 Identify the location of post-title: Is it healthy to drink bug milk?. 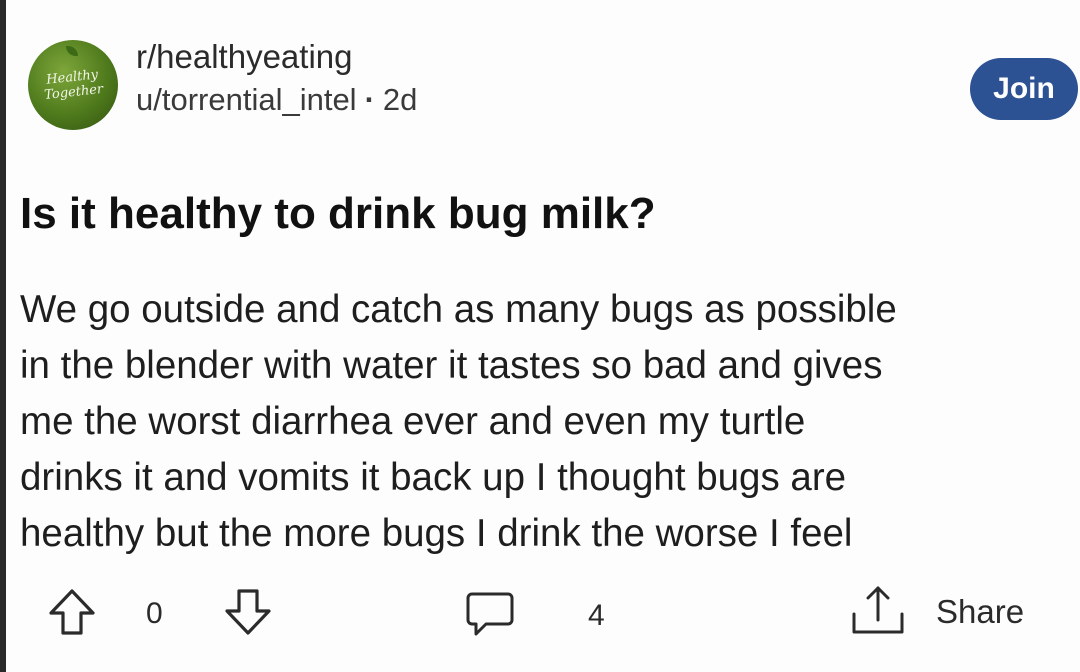
(338, 214).